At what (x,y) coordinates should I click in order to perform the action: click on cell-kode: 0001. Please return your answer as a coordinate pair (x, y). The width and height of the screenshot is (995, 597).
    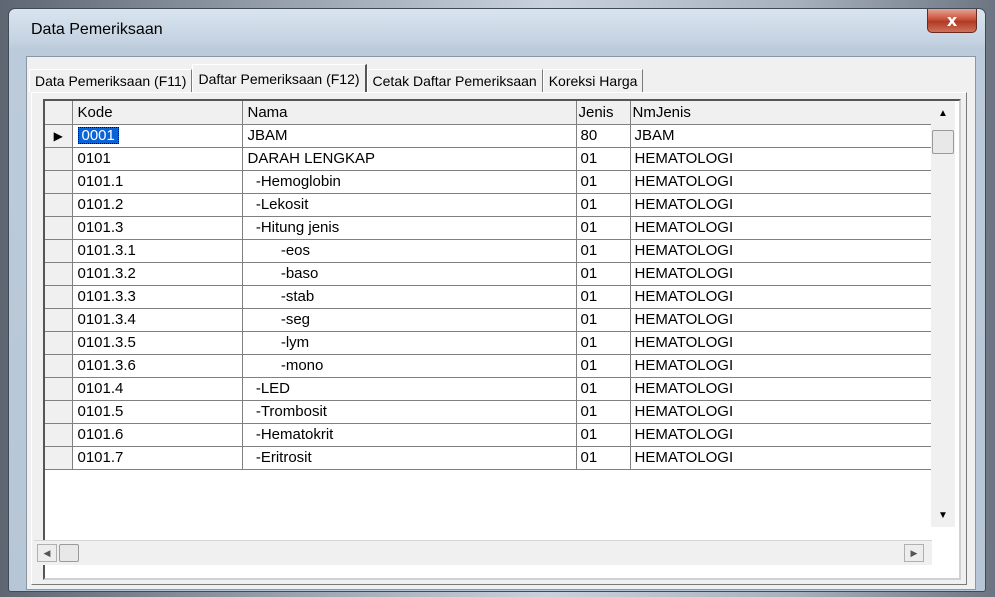
    Looking at the image, I should click on (157, 136).